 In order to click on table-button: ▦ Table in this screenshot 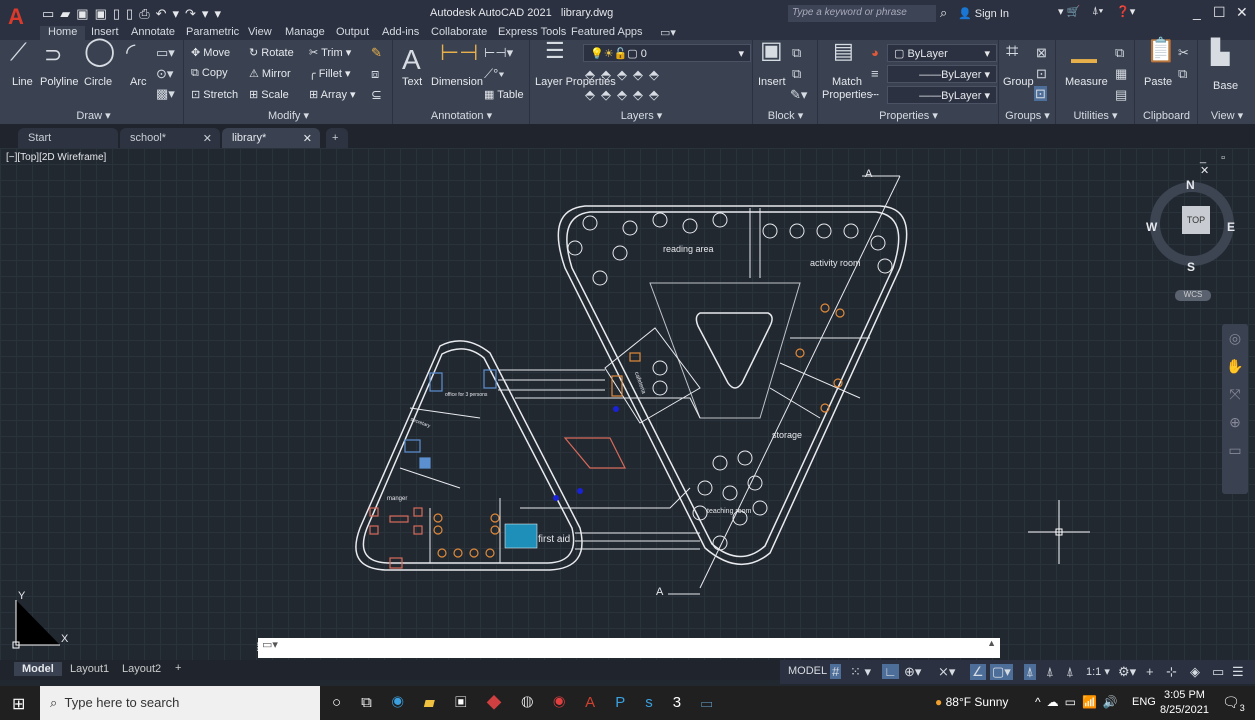, I will do `click(504, 94)`.